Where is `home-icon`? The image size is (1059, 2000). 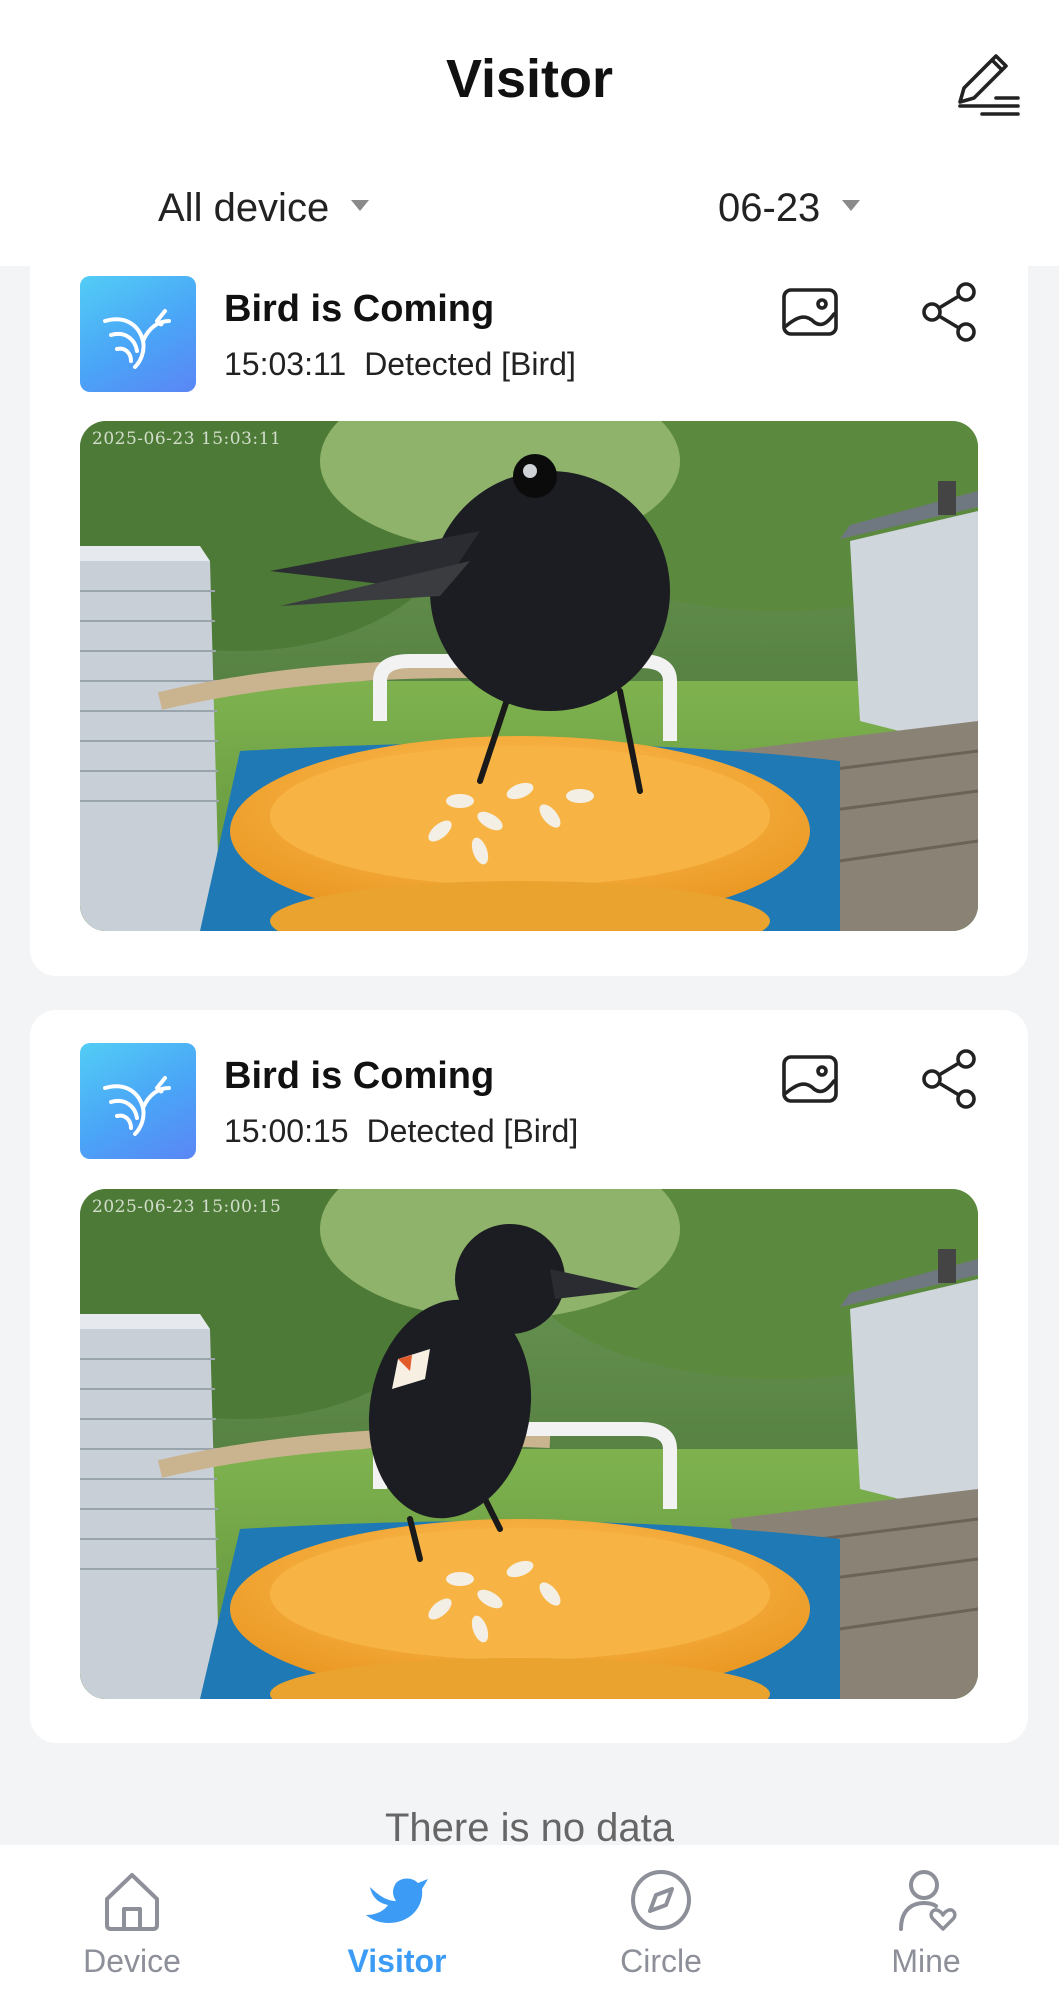
home-icon is located at coordinates (132, 1902).